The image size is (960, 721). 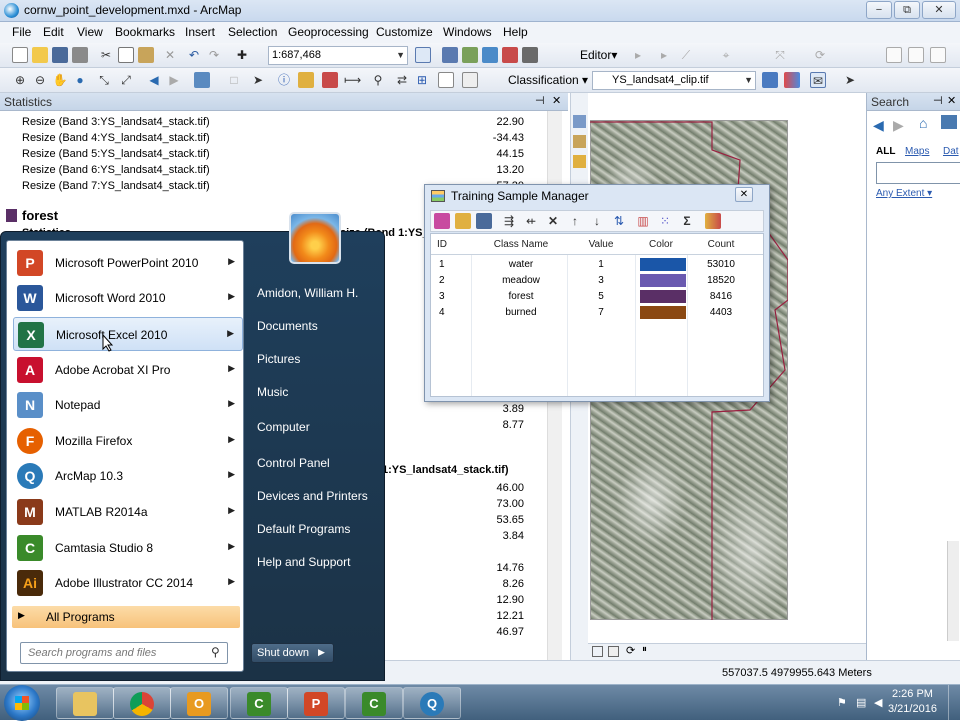 What do you see at coordinates (850, 80) in the screenshot?
I see `select-training-sample-icon: ➤` at bounding box center [850, 80].